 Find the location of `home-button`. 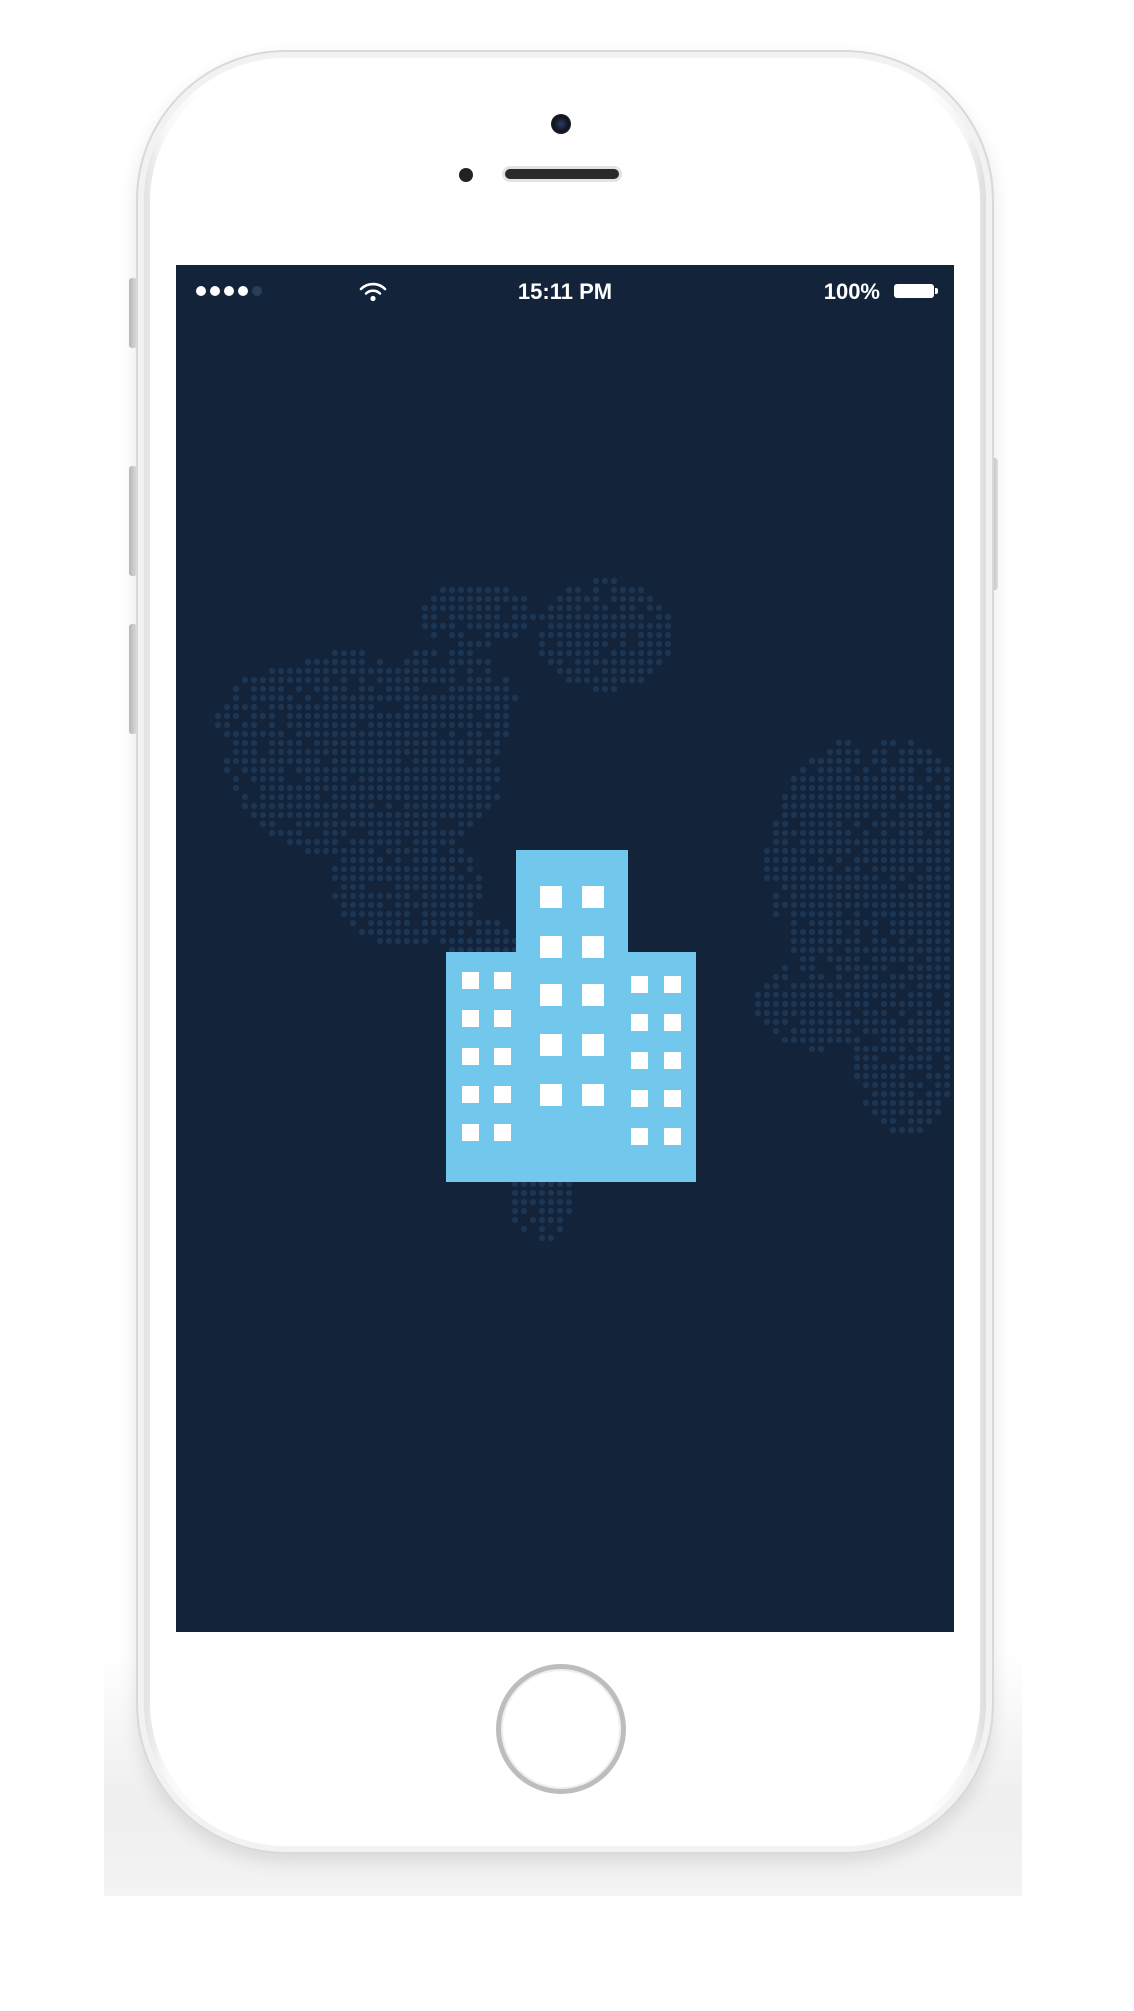

home-button is located at coordinates (561, 1729).